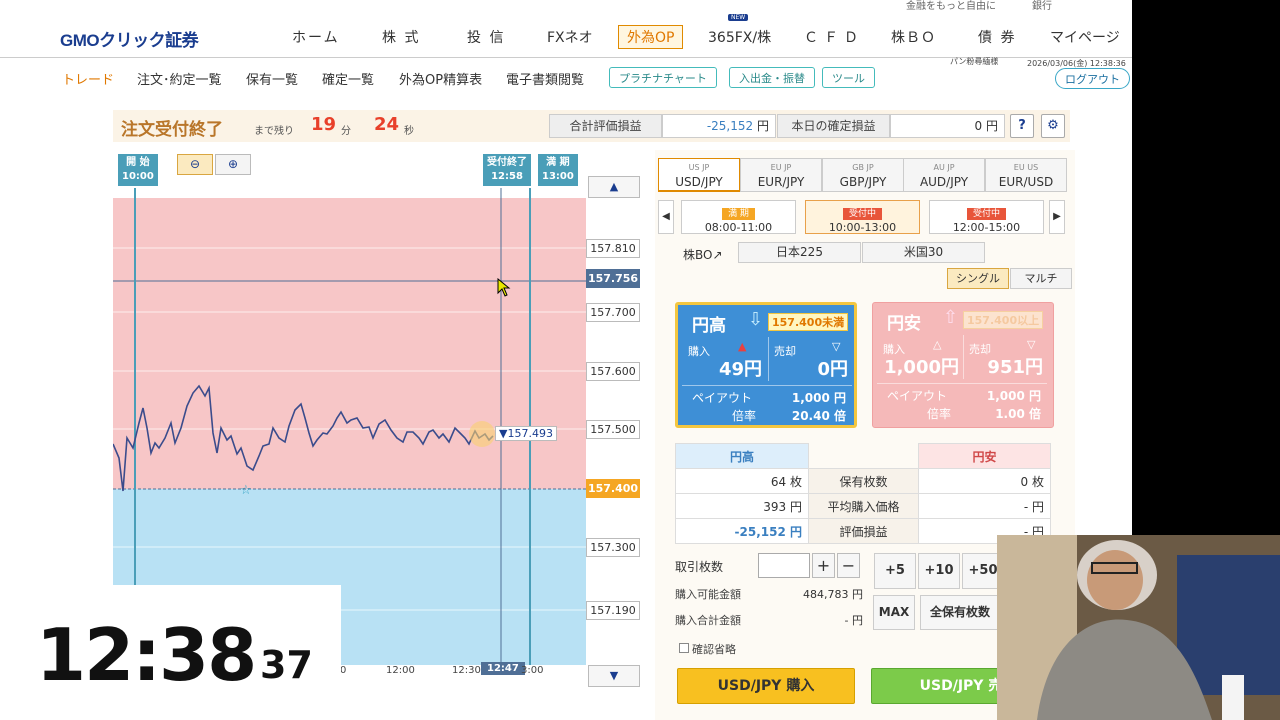 This screenshot has height=720, width=1280. I want to click on rate-value: 20.40 倍, so click(818, 416).